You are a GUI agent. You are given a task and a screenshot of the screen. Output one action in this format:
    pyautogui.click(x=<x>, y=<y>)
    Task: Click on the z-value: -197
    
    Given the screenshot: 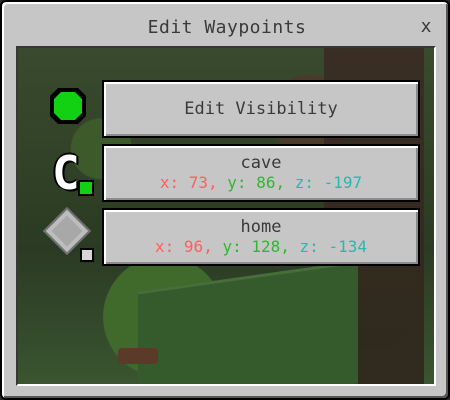 What is the action you would take?
    pyautogui.click(x=343, y=182)
    